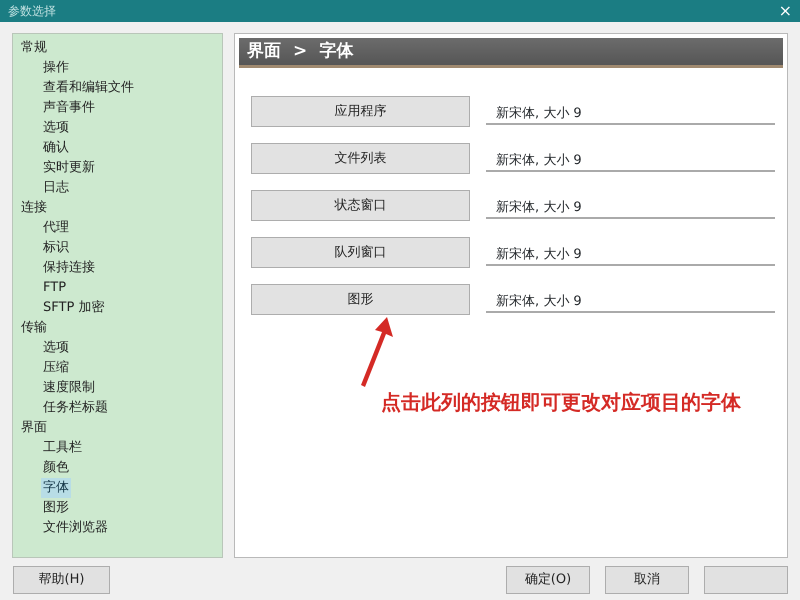 The width and height of the screenshot is (800, 600). I want to click on tree-item: 字体, so click(56, 488).